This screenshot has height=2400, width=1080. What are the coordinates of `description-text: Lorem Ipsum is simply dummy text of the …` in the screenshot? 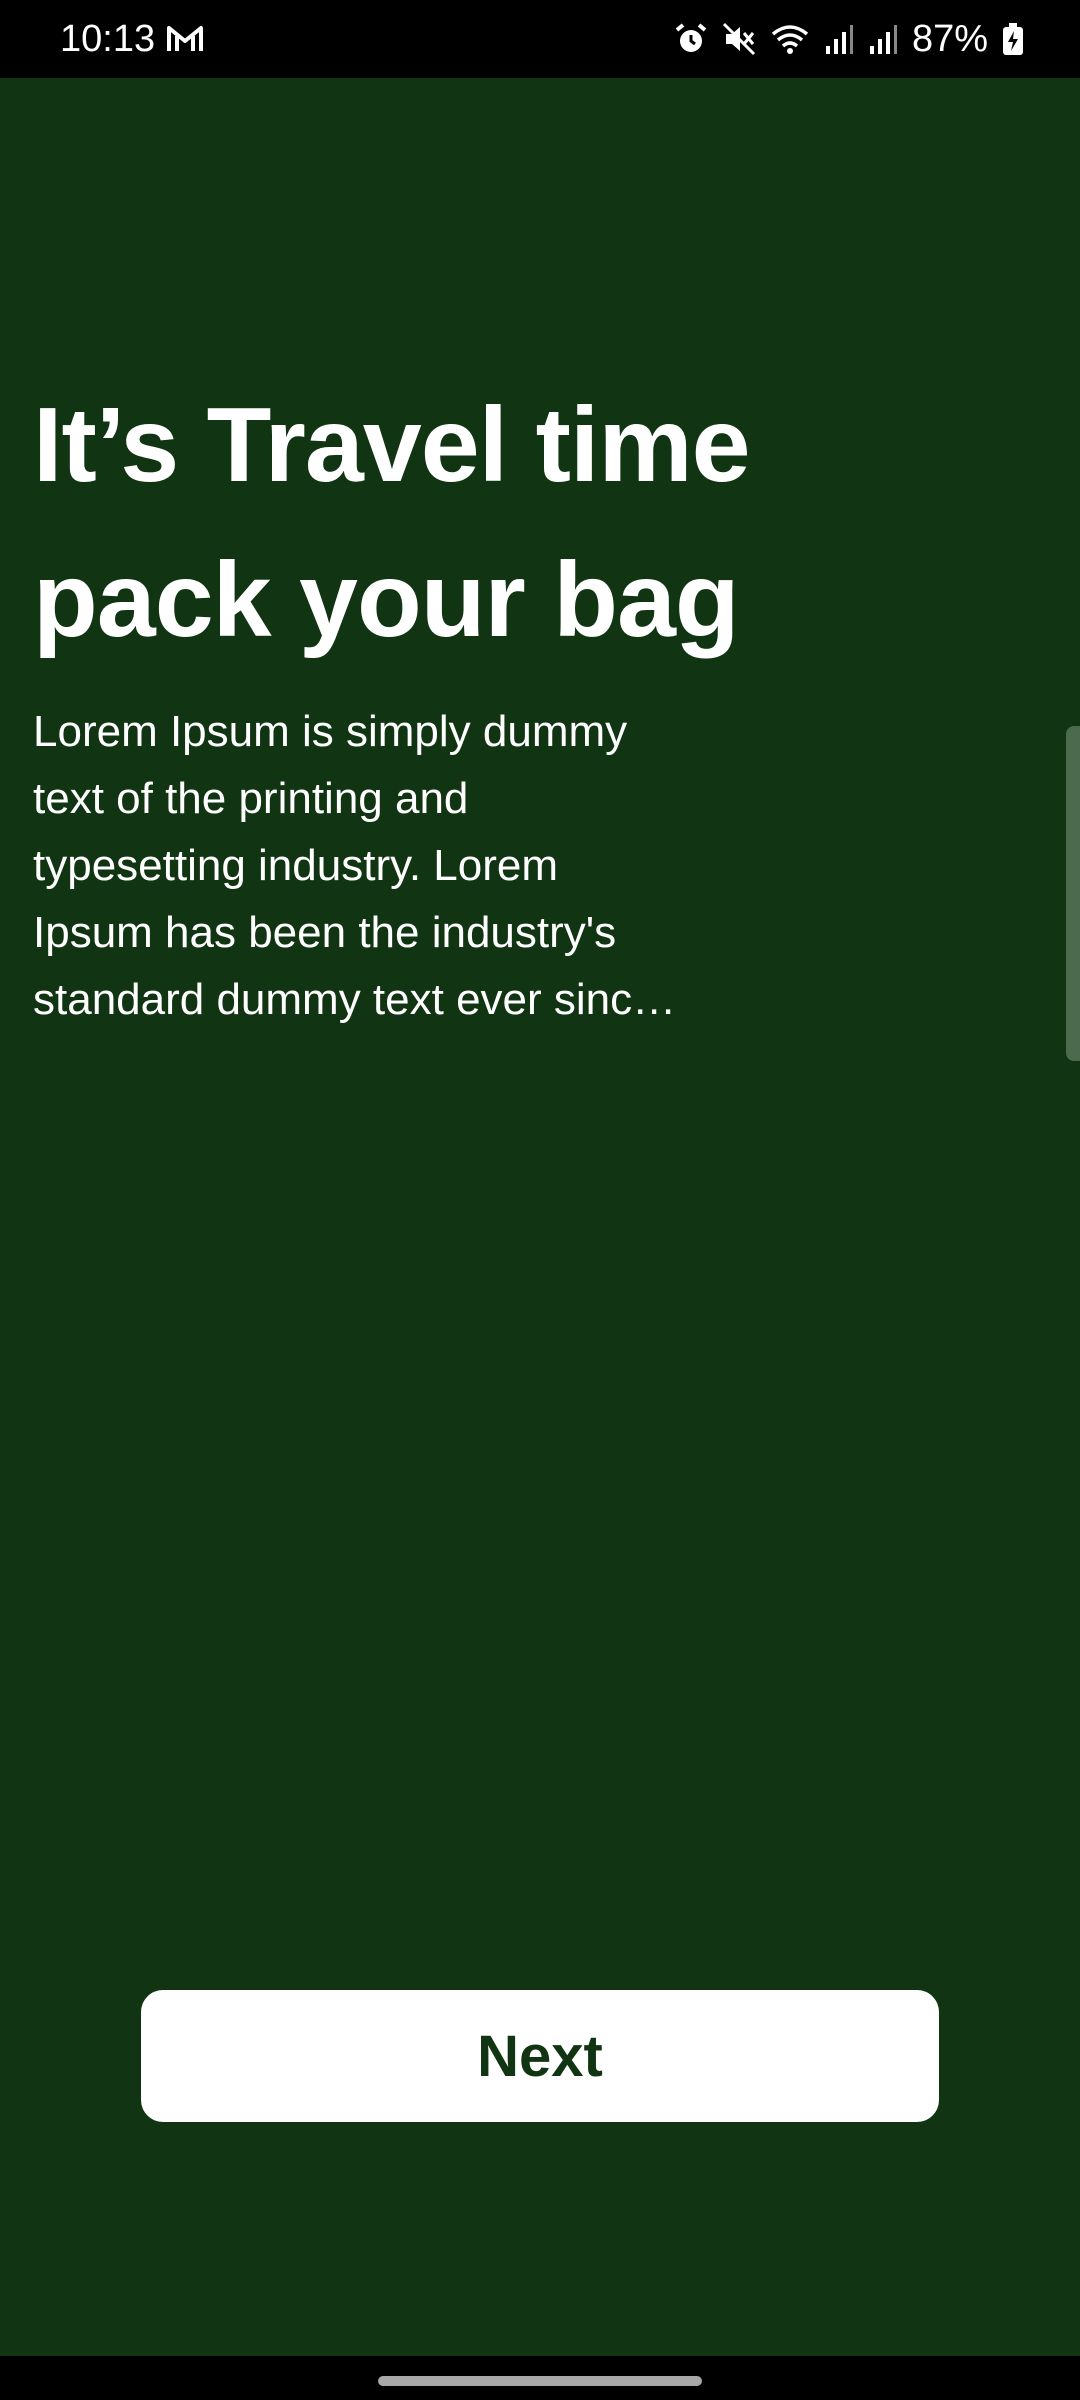 It's located at (383, 865).